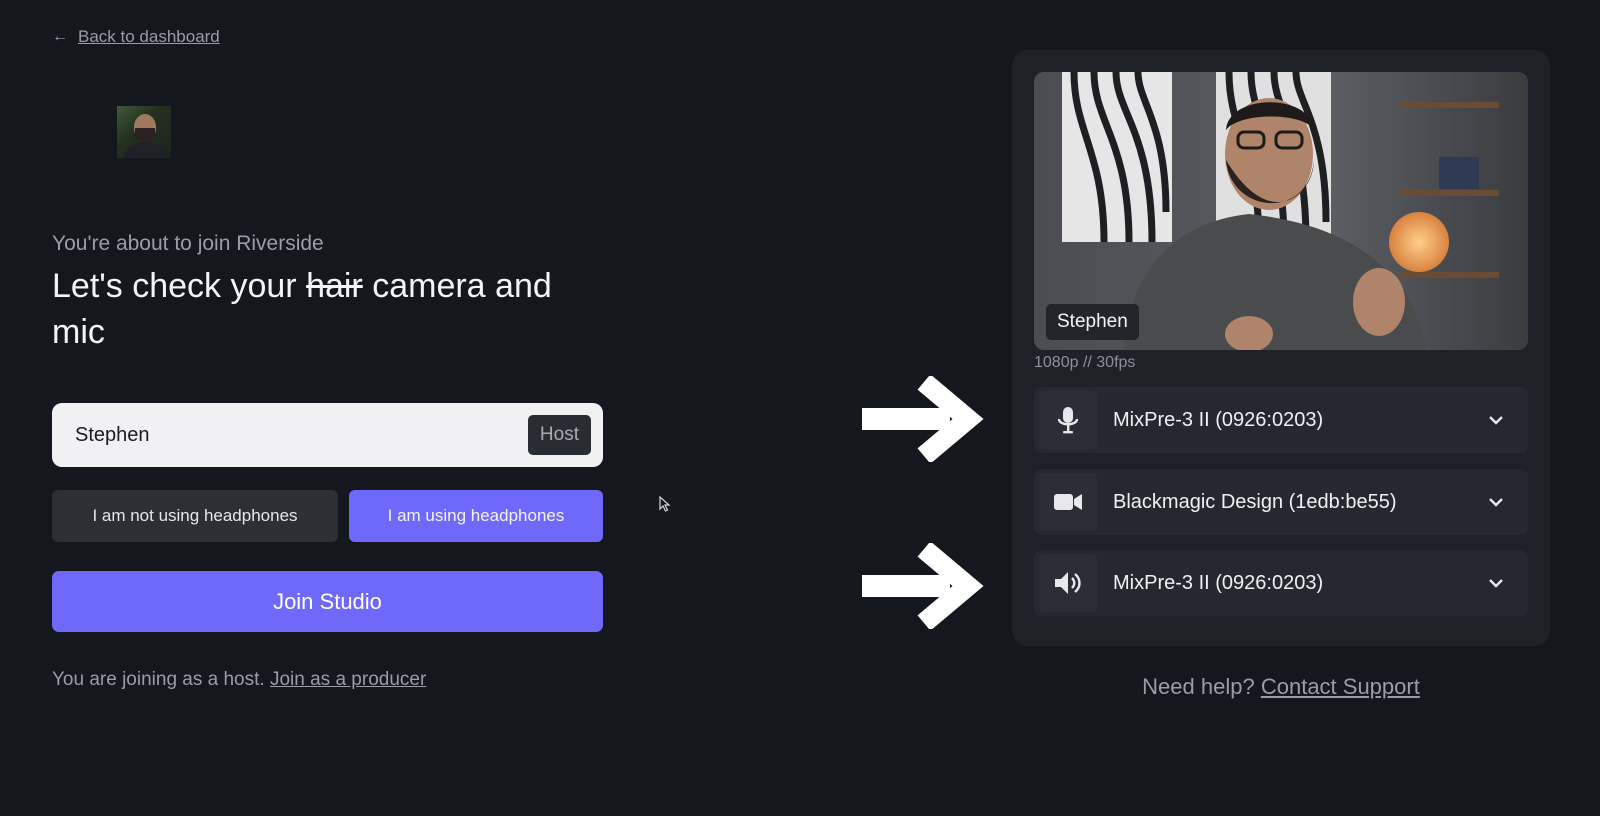 This screenshot has width=1600, height=816. What do you see at coordinates (188, 243) in the screenshot?
I see `join-subtitle: You're about to join Riverside` at bounding box center [188, 243].